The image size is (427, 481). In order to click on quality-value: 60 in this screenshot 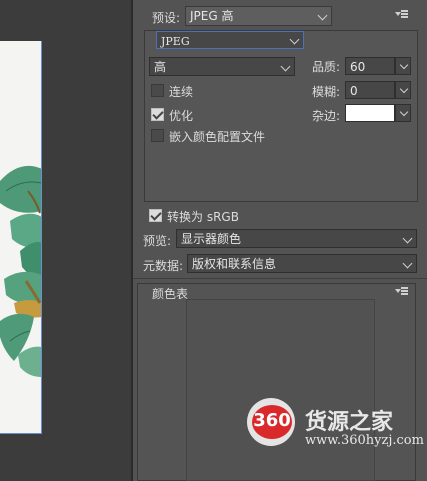, I will do `click(358, 67)`.